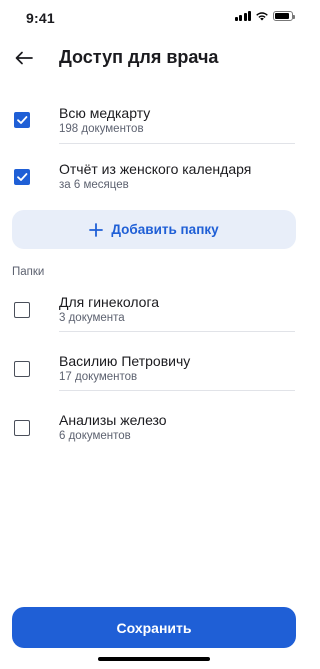 The image size is (320, 669). What do you see at coordinates (22, 310) in the screenshot?
I see `checkbox-folder-gynecologist` at bounding box center [22, 310].